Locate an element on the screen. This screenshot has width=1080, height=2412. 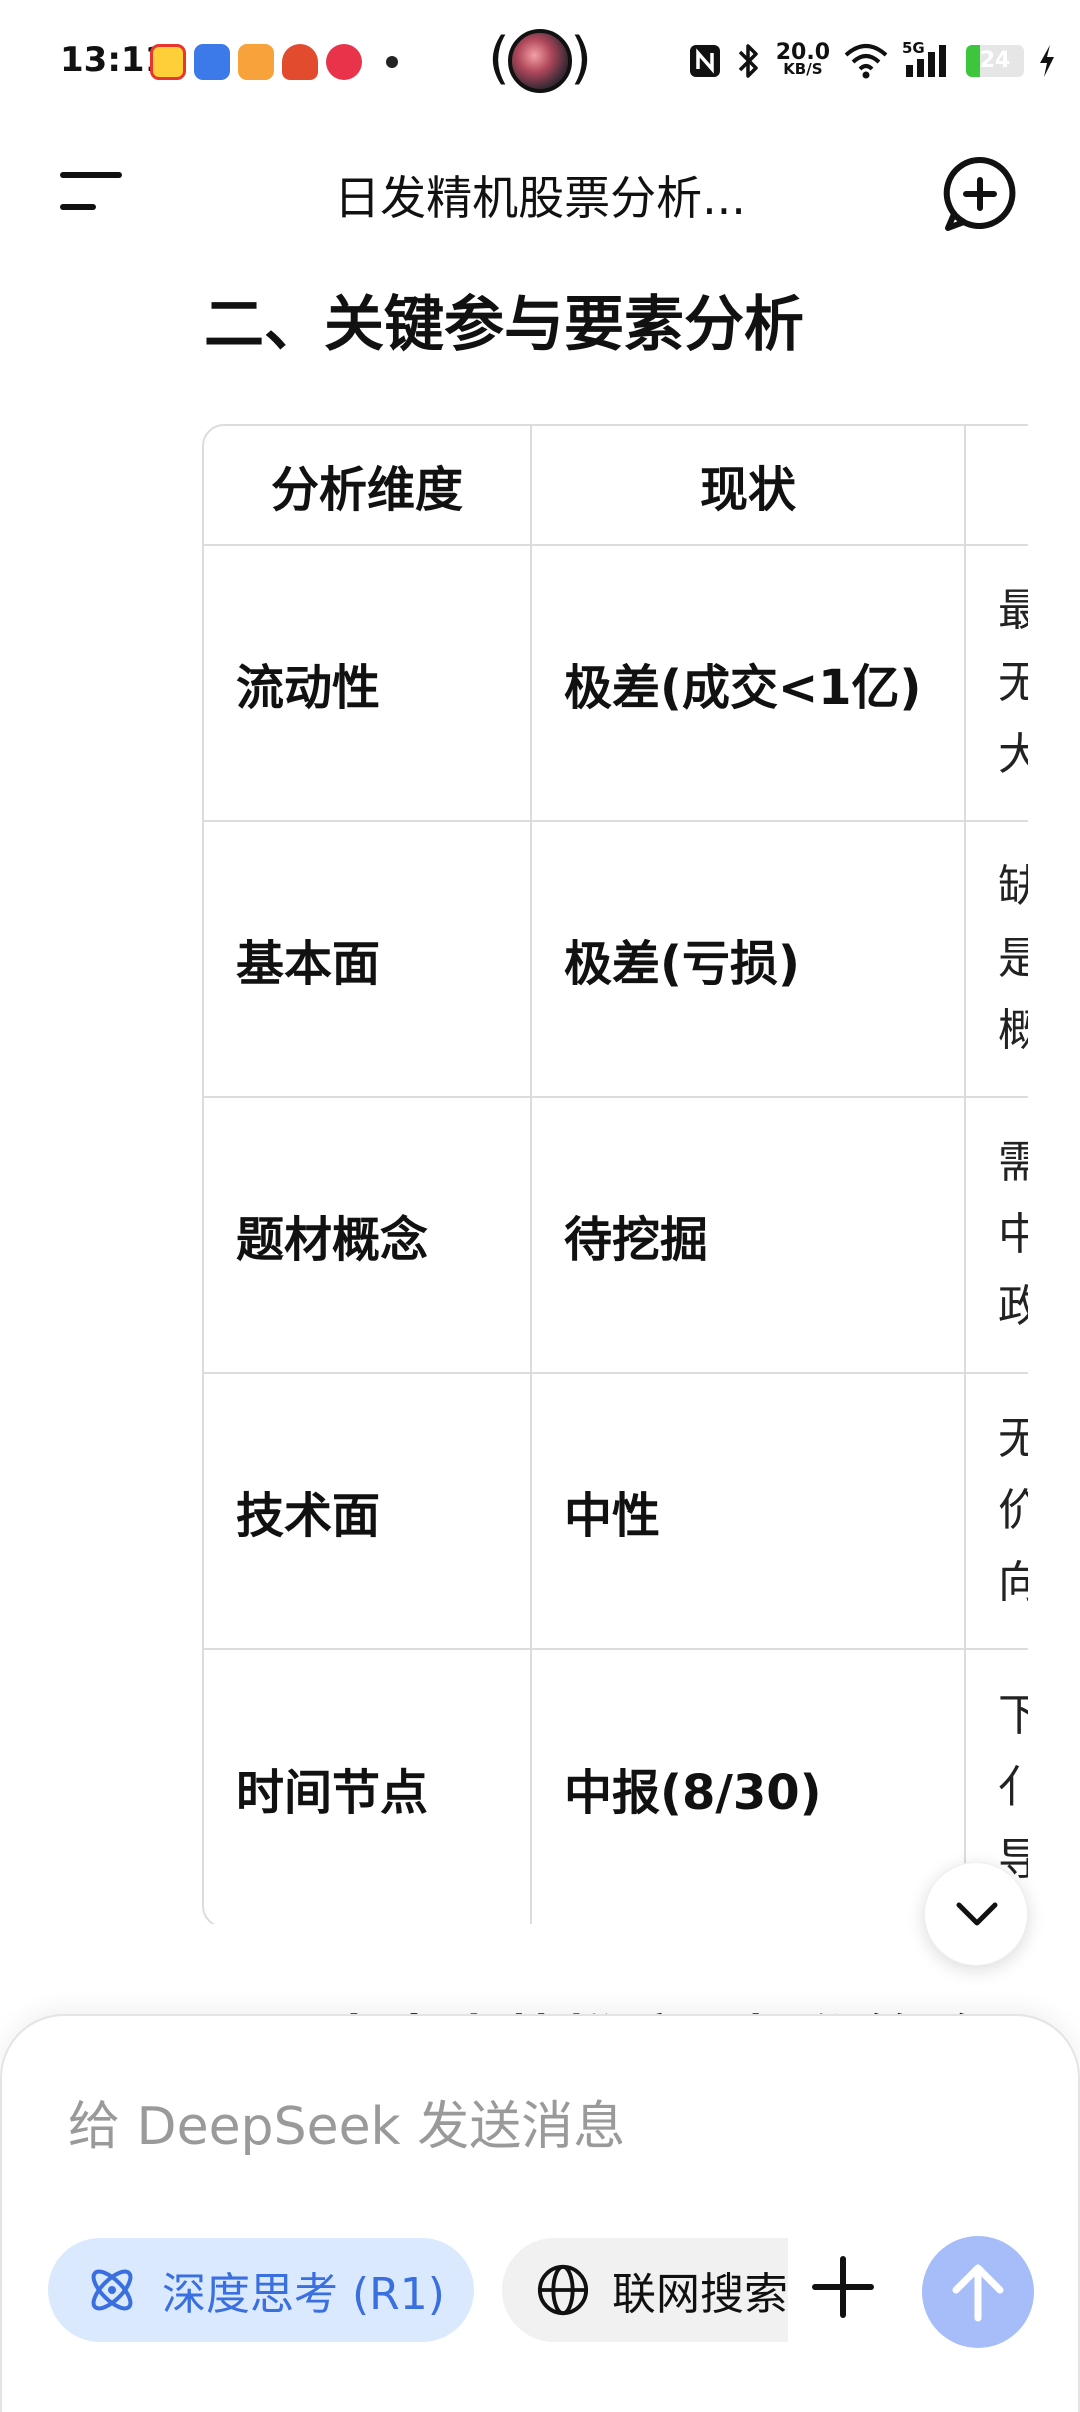
nfc-icon is located at coordinates (704, 61).